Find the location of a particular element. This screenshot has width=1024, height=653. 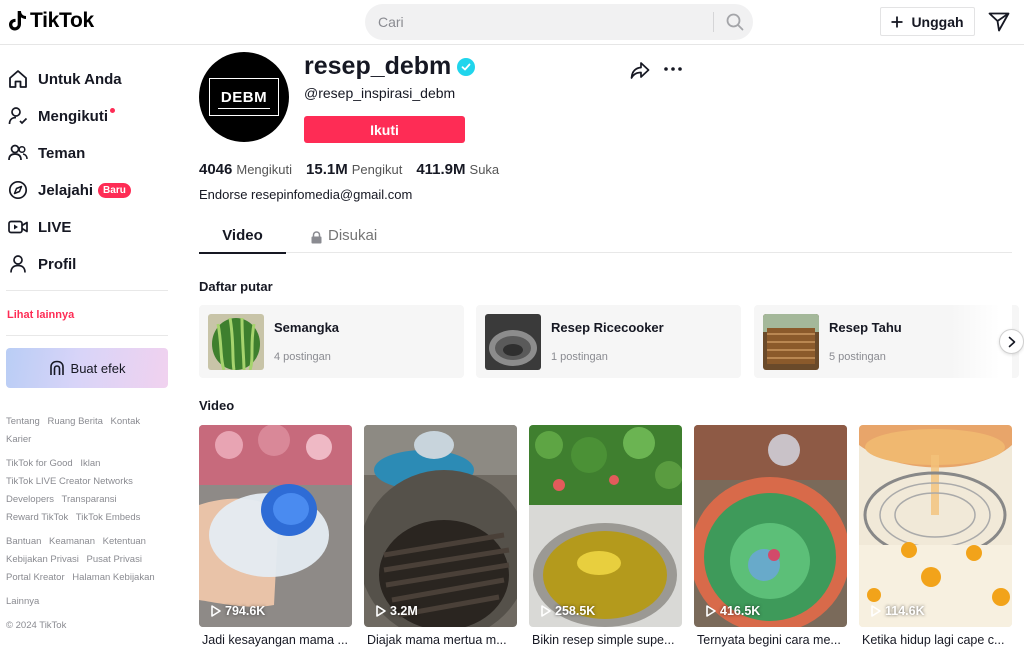

tab-videos: Video is located at coordinates (242, 237).